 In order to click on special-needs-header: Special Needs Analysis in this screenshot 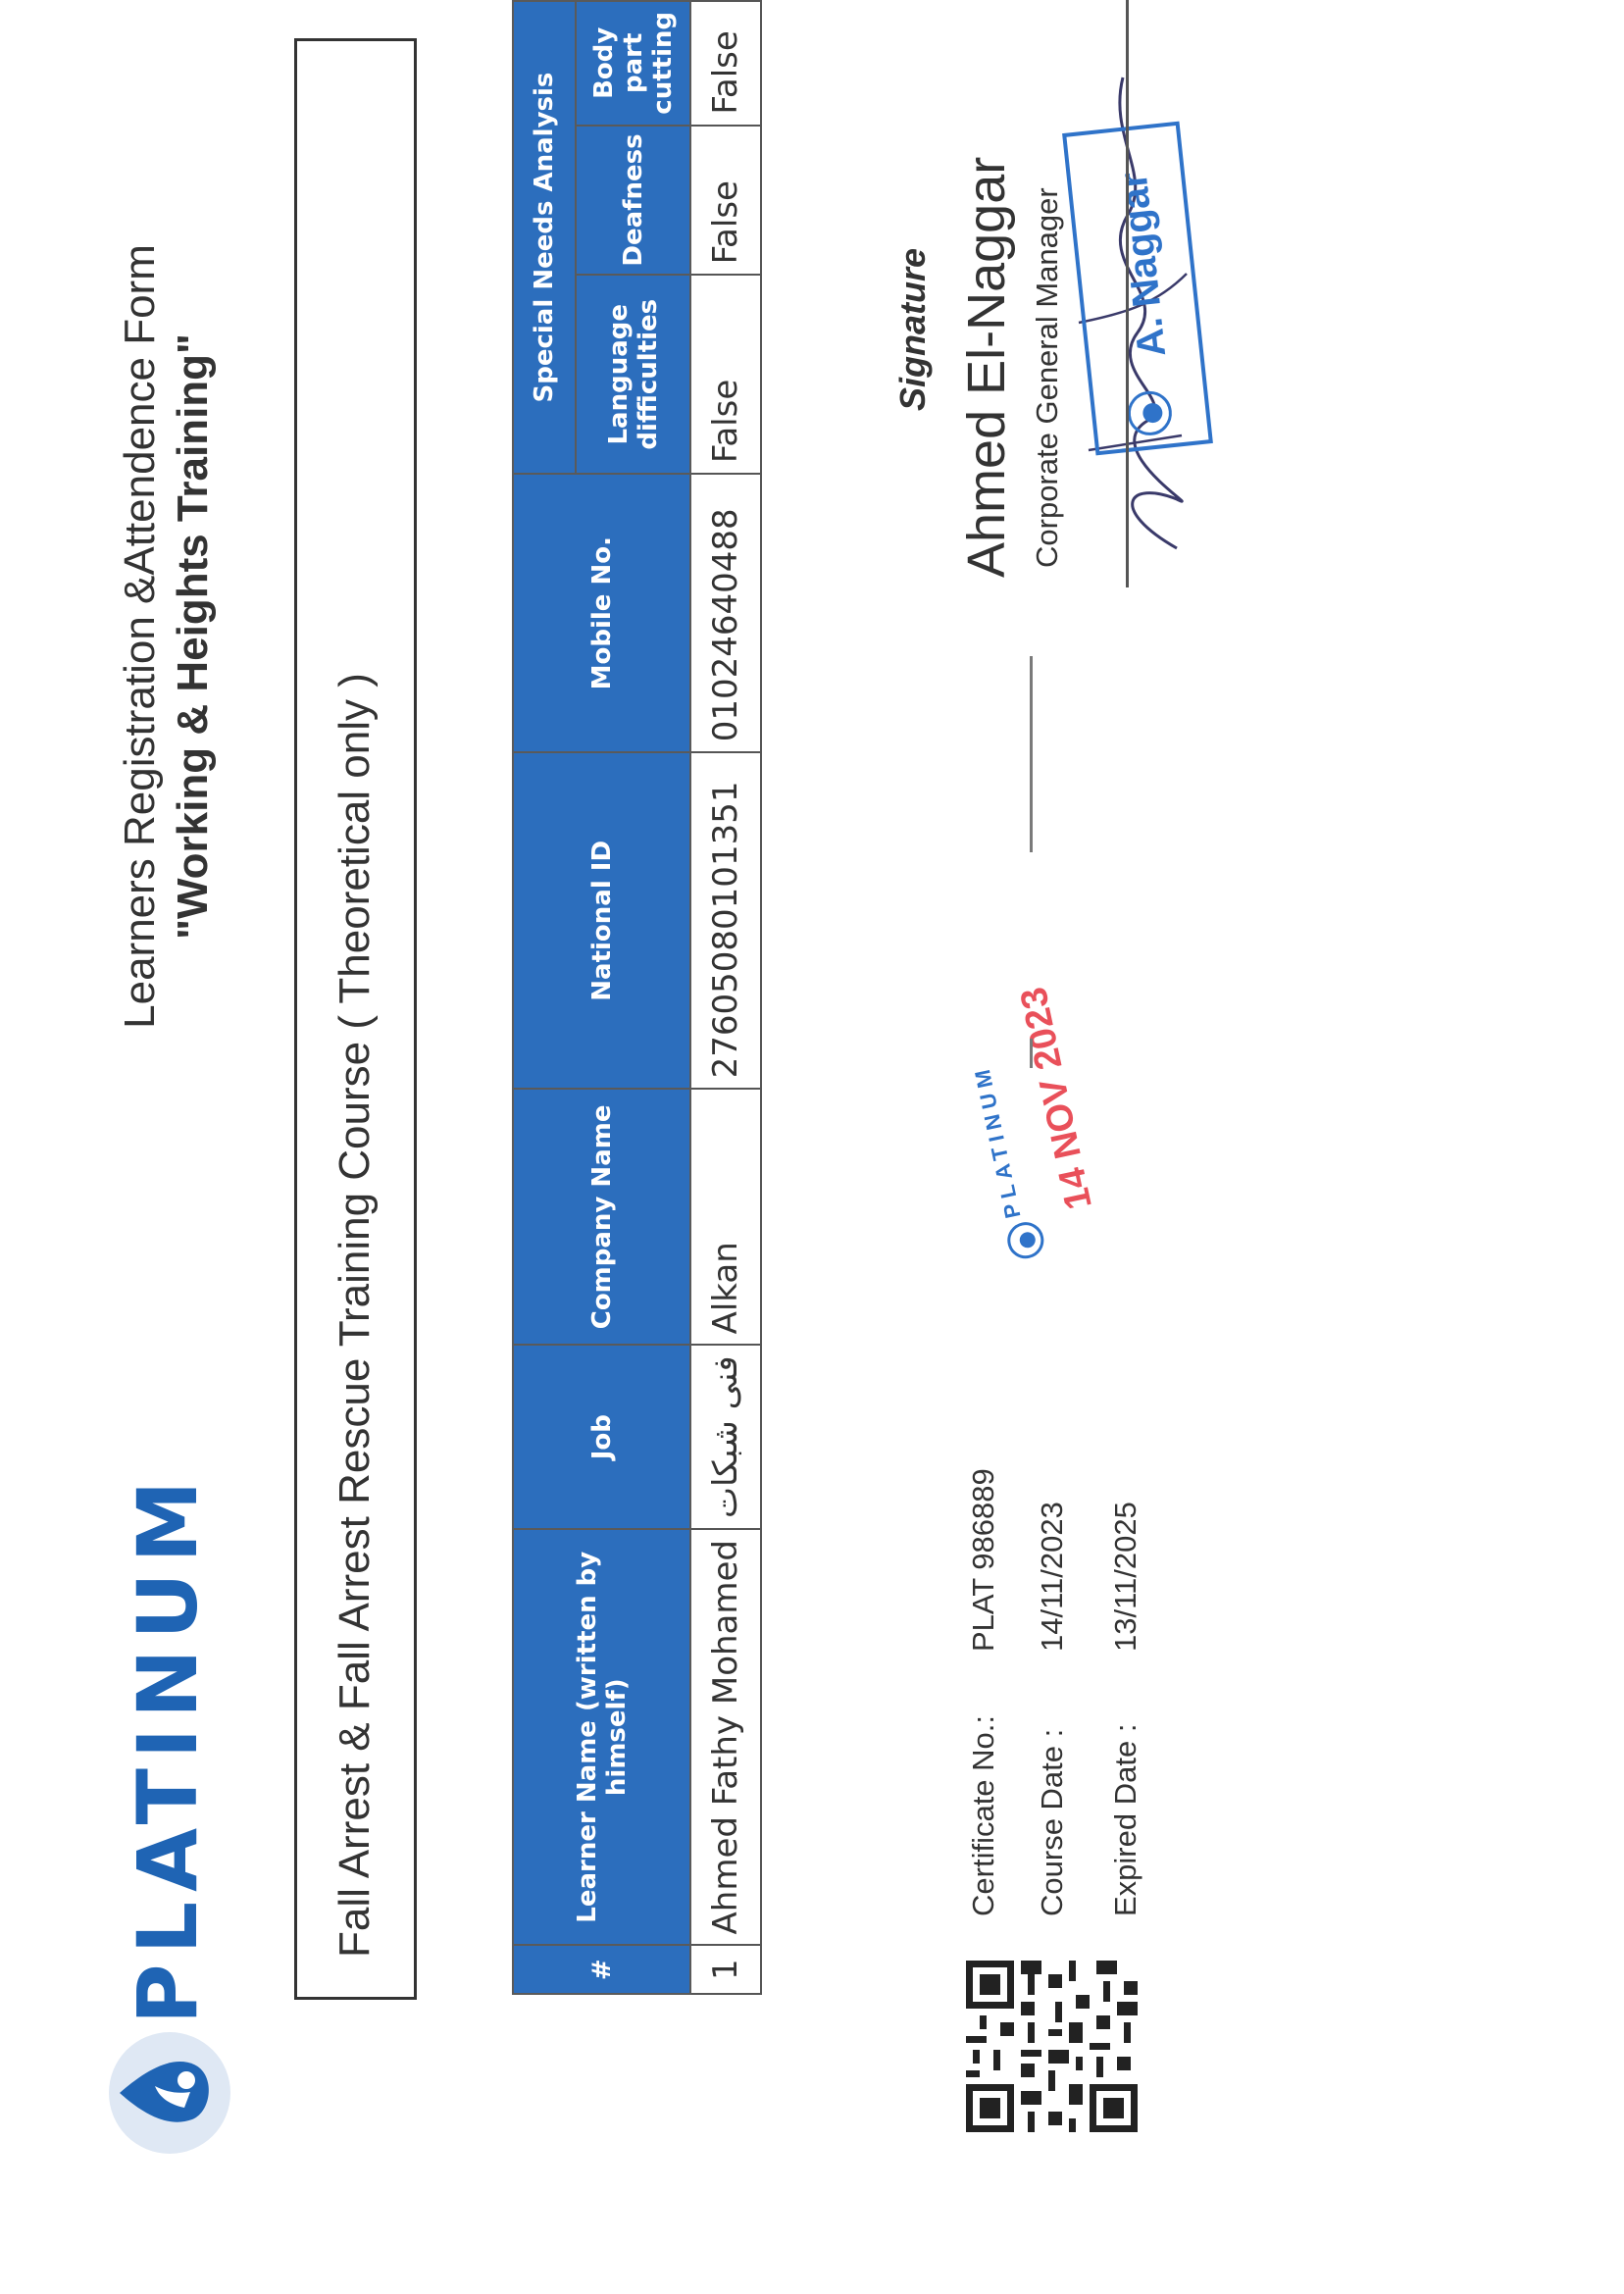, I will do `click(544, 238)`.